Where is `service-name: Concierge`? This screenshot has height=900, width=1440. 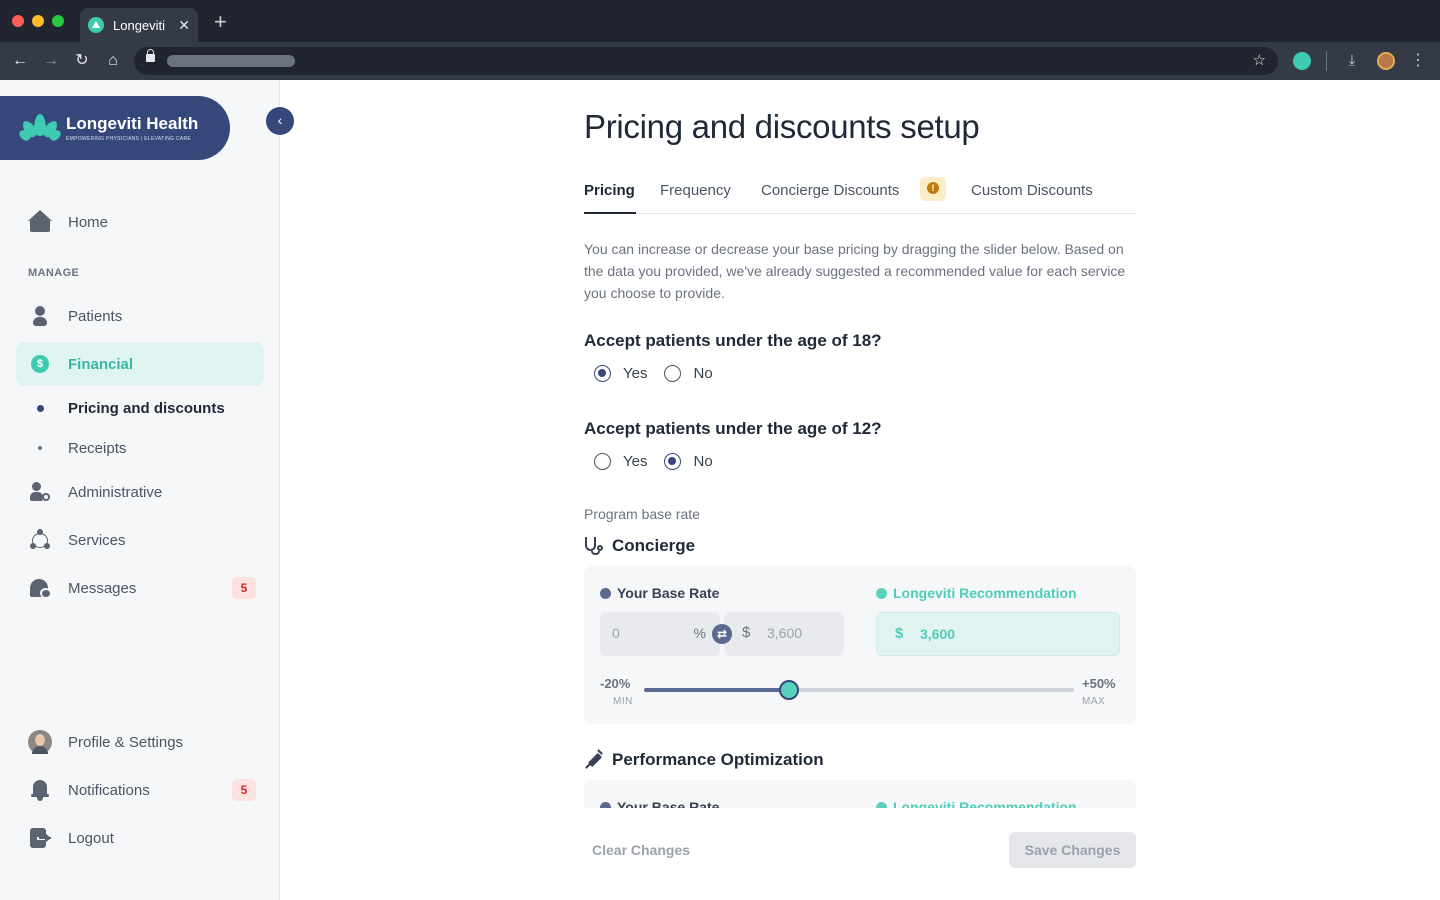
service-name: Concierge is located at coordinates (654, 545).